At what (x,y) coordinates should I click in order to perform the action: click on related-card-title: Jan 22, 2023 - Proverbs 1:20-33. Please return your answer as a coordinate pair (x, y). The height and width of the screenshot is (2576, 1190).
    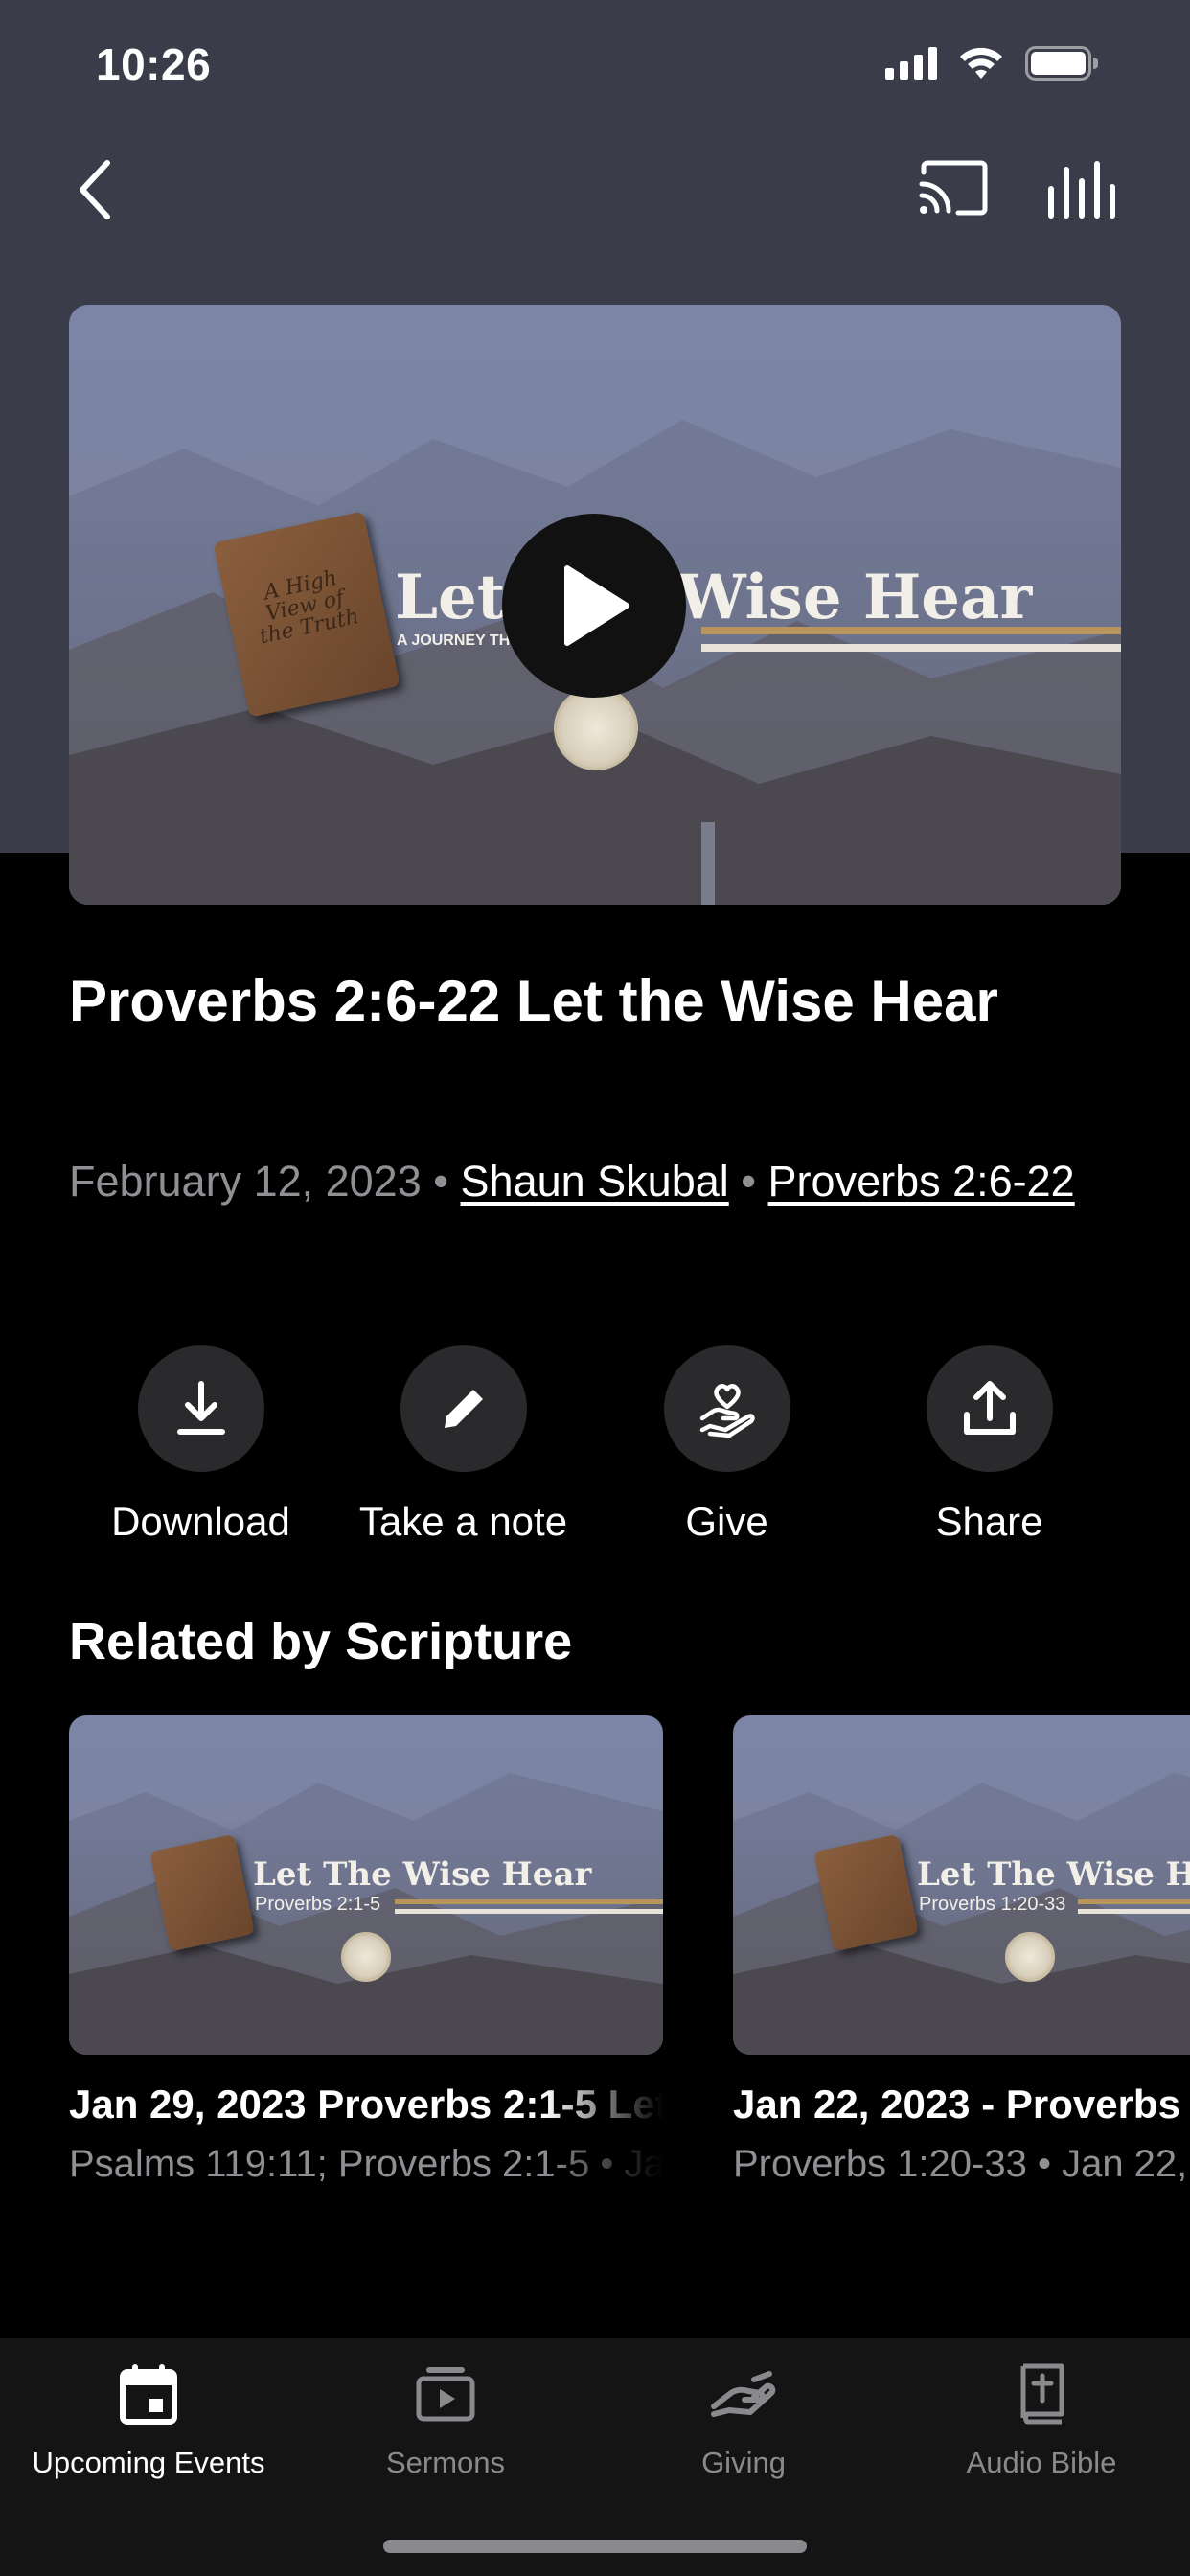
    Looking at the image, I should click on (962, 2104).